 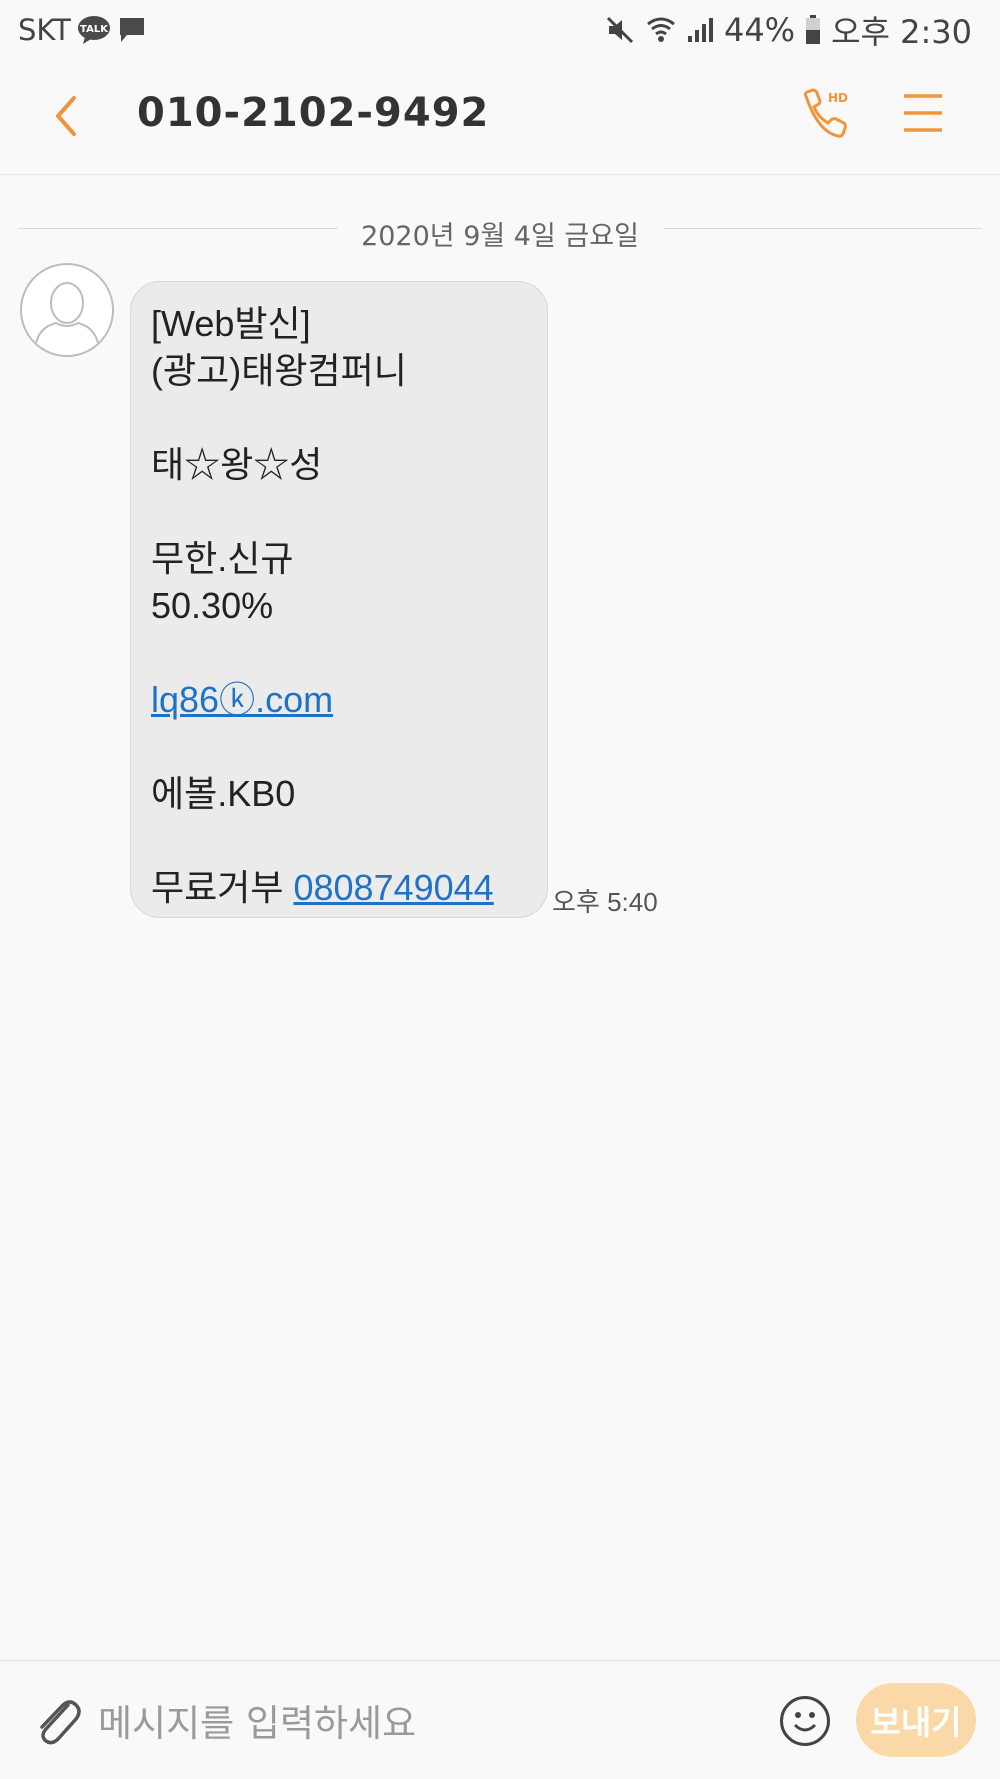 What do you see at coordinates (257, 1720) in the screenshot?
I see `message-input: 메시지를 입력하세요` at bounding box center [257, 1720].